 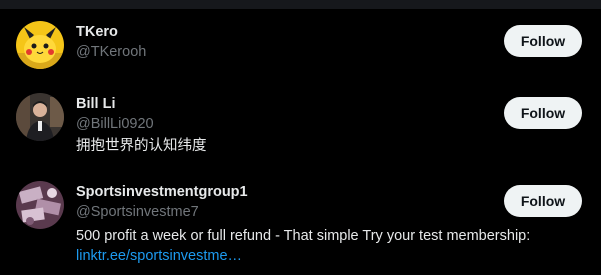 What do you see at coordinates (137, 212) in the screenshot?
I see `user-handle: @Sportsinvestme7` at bounding box center [137, 212].